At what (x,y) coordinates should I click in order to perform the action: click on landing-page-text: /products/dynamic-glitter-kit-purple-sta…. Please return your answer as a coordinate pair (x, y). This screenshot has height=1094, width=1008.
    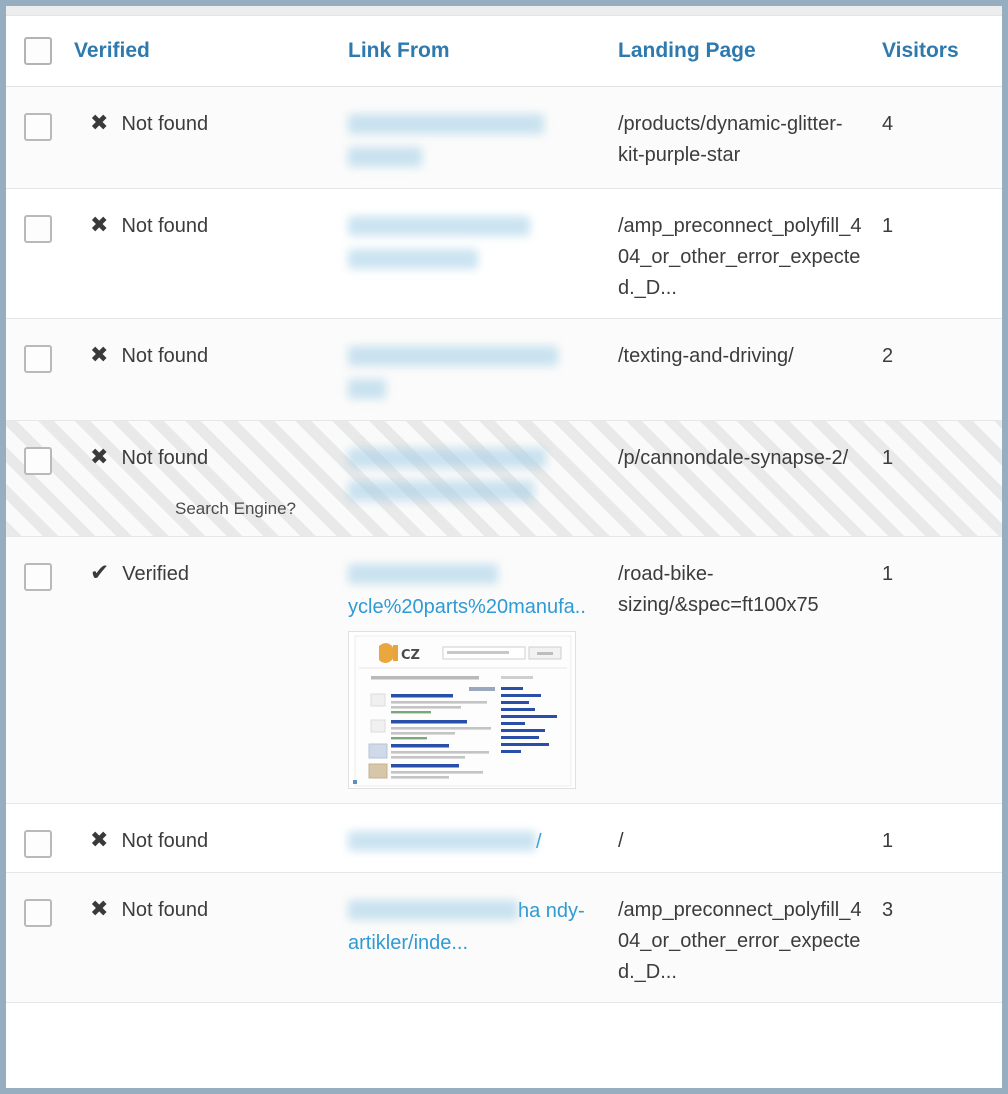
    Looking at the image, I should click on (730, 139).